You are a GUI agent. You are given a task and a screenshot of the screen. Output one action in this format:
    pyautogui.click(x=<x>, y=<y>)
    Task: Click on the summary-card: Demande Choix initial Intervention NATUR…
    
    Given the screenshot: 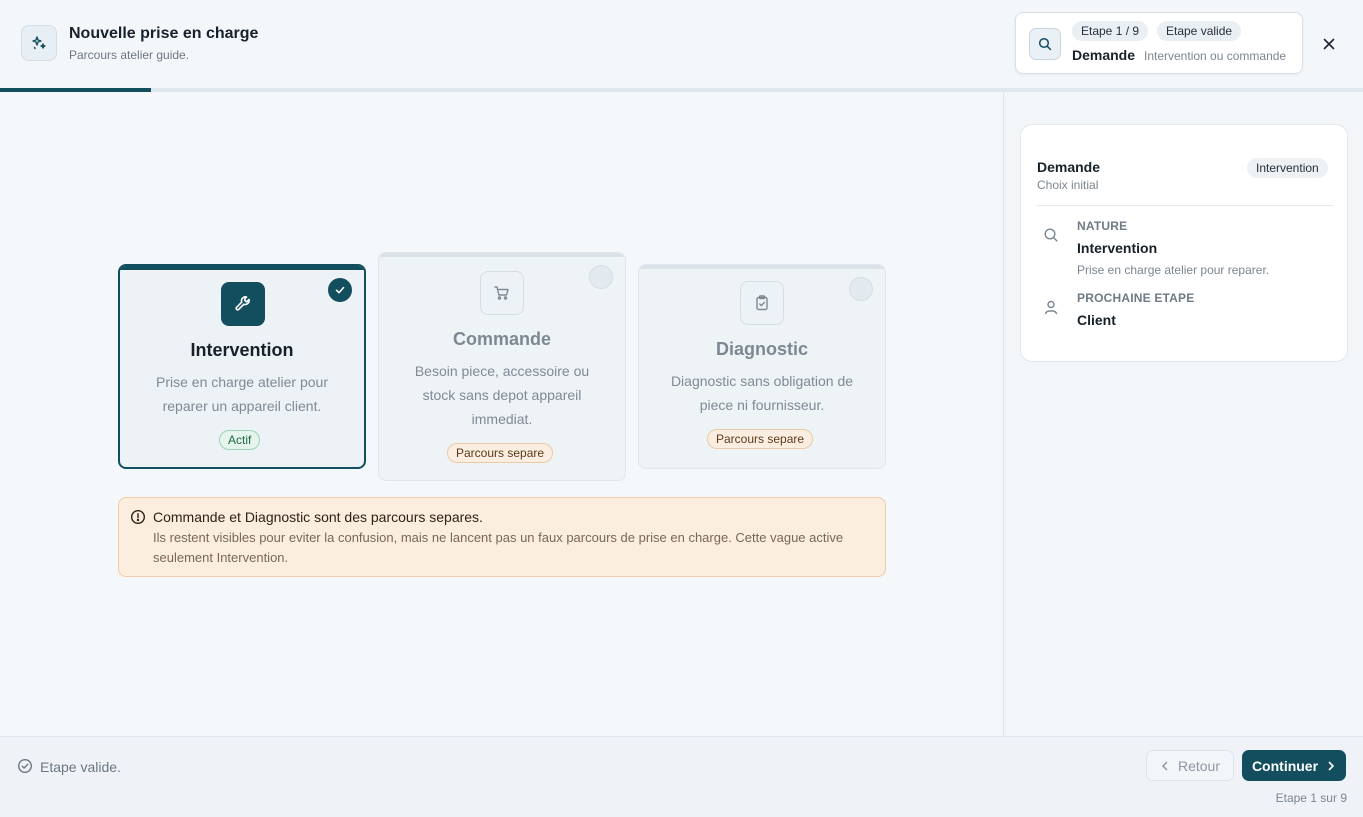 What is the action you would take?
    pyautogui.click(x=1184, y=243)
    